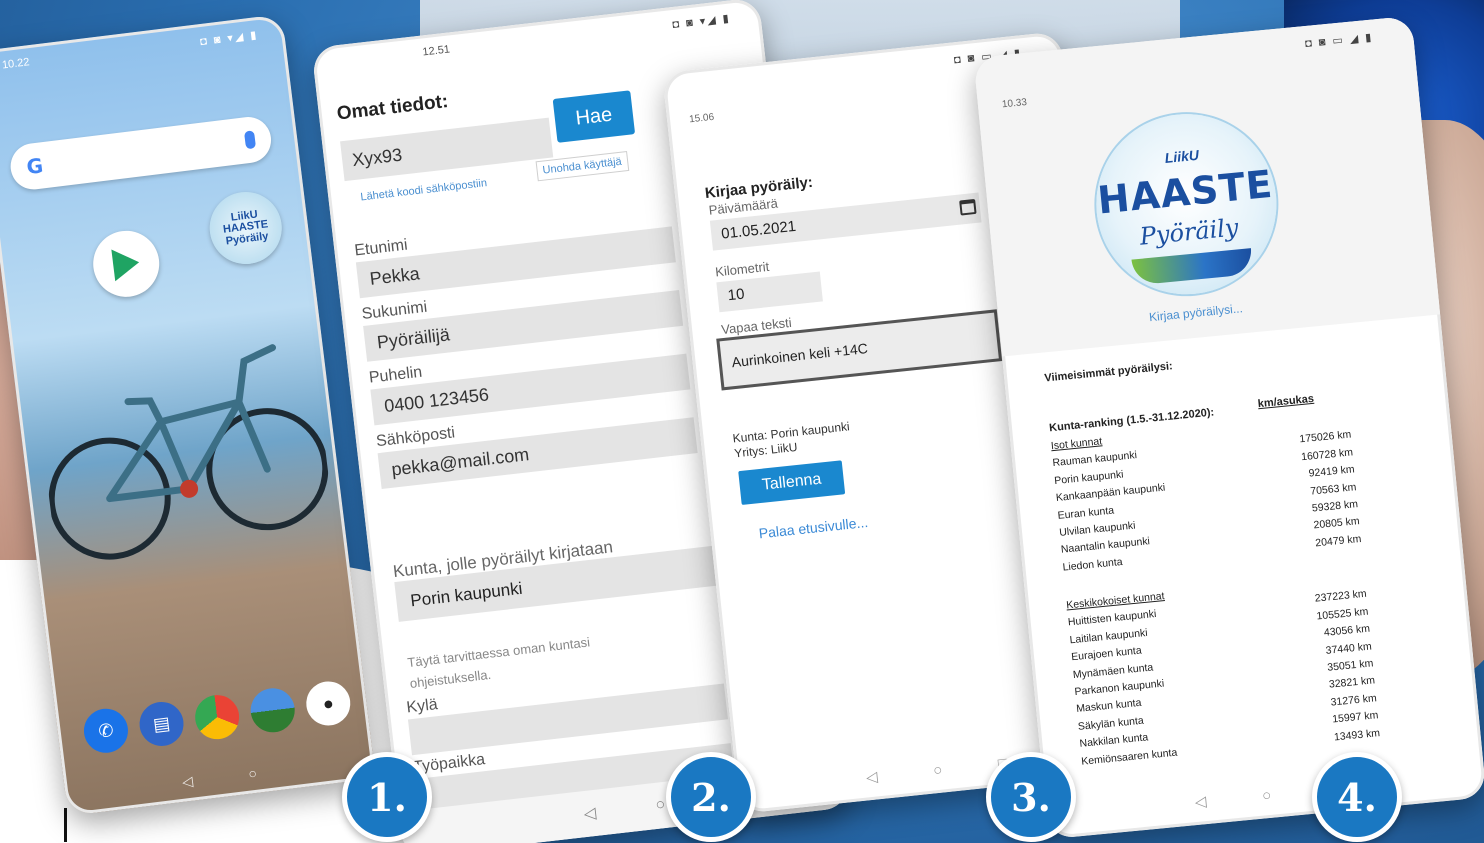  I want to click on step-badge-4: 4., so click(1357, 797).